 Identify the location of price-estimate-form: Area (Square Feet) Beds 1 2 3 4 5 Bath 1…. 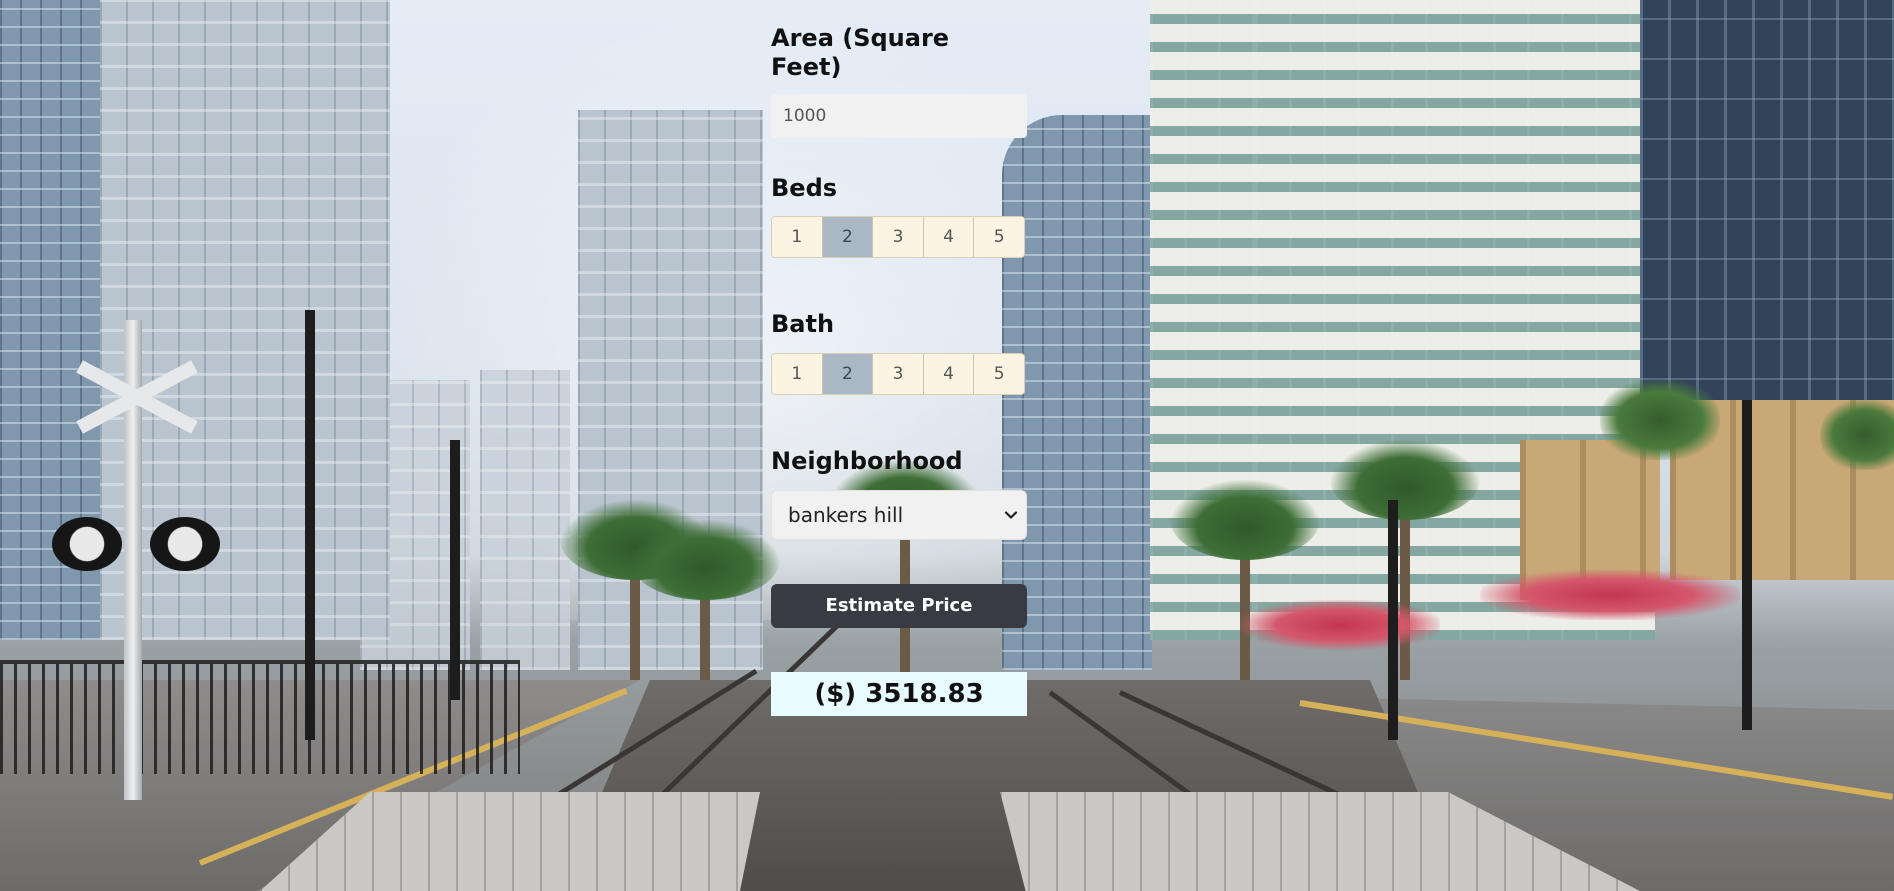
(899, 368).